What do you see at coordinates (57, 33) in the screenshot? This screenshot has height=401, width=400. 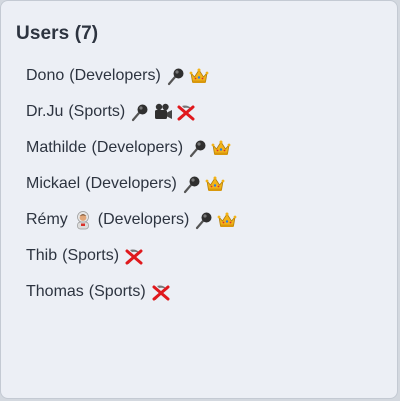 I see `panel-title: Users (7)` at bounding box center [57, 33].